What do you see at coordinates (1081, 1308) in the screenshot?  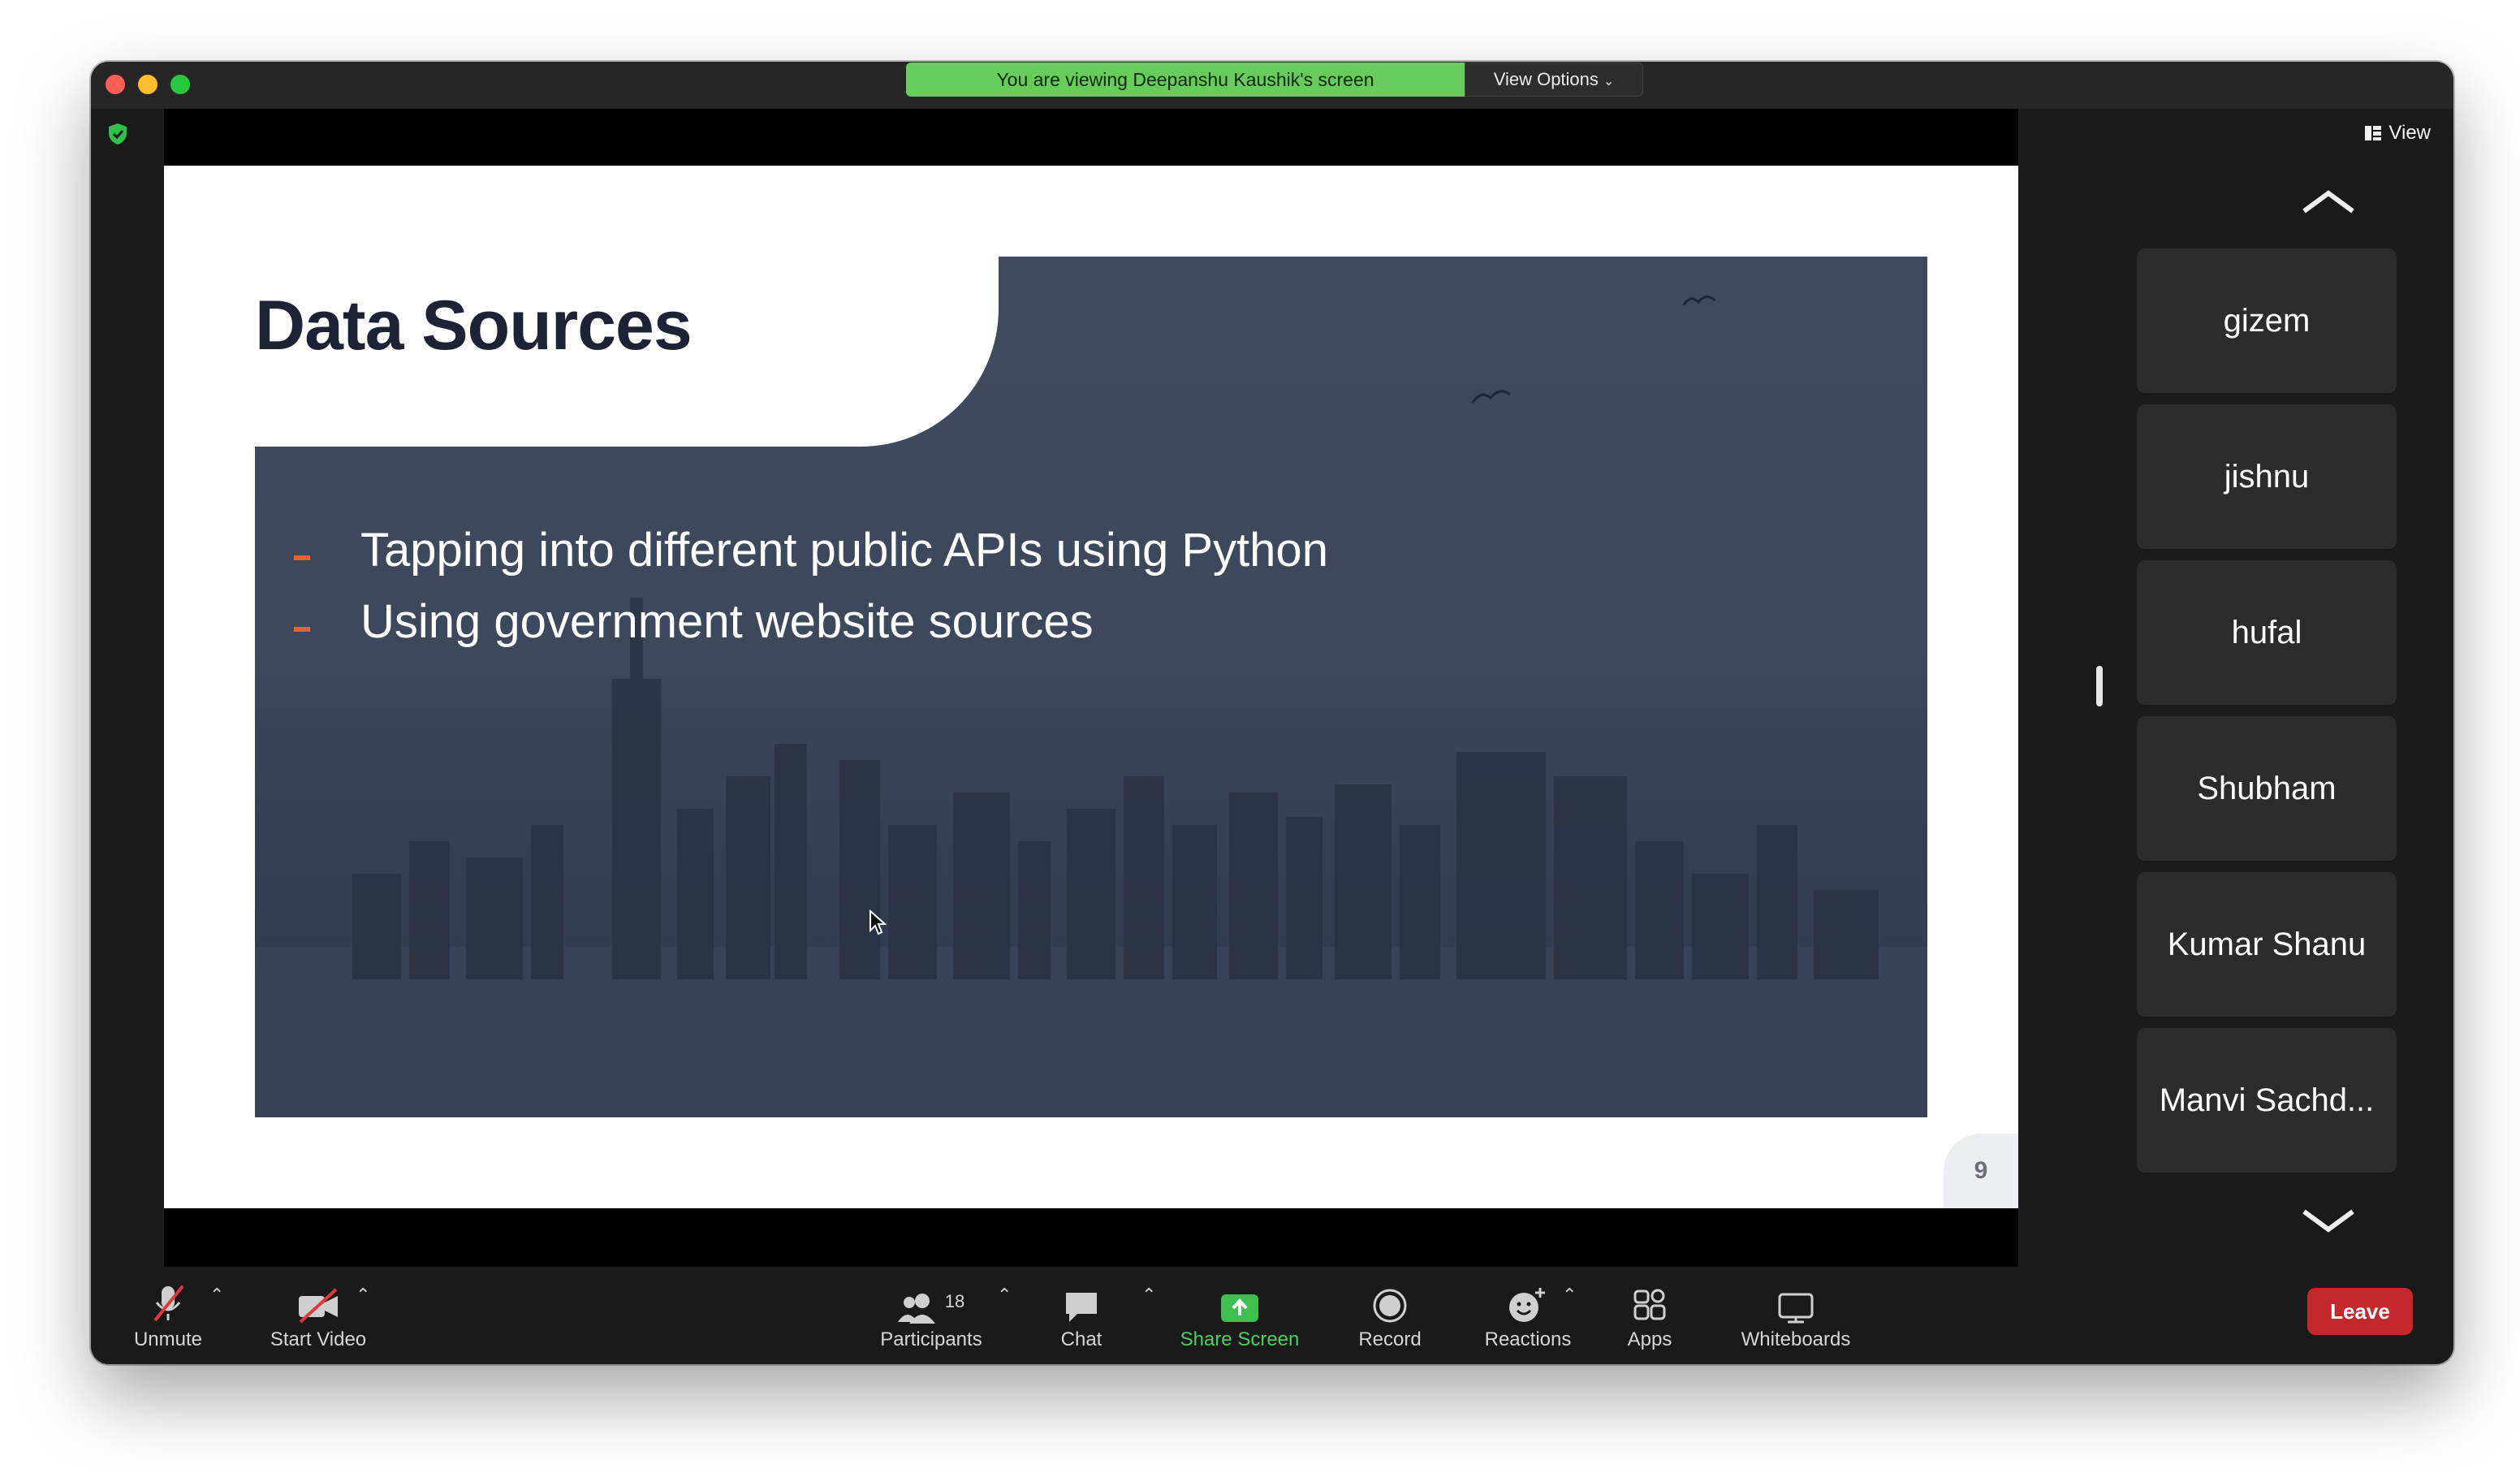 I see `chat-bubble-icon` at bounding box center [1081, 1308].